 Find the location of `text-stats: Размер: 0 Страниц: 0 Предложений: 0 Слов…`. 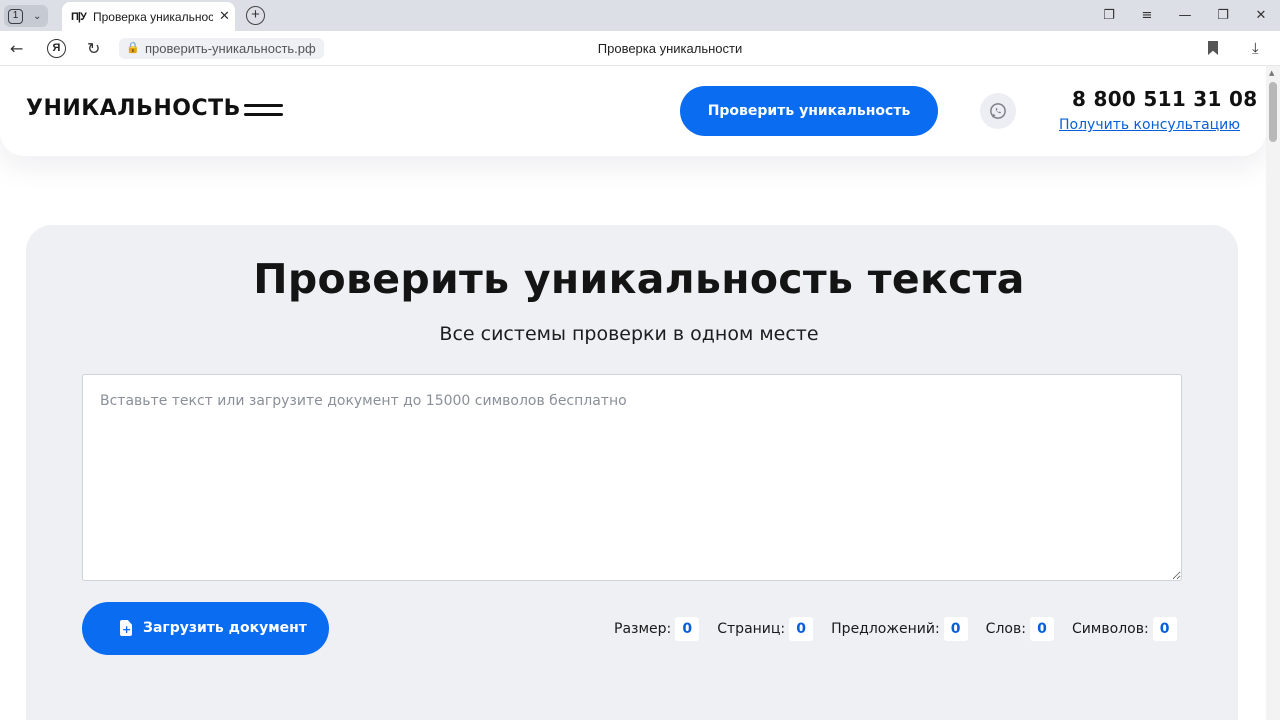

text-stats: Размер: 0 Страниц: 0 Предложений: 0 Слов… is located at coordinates (895, 629).